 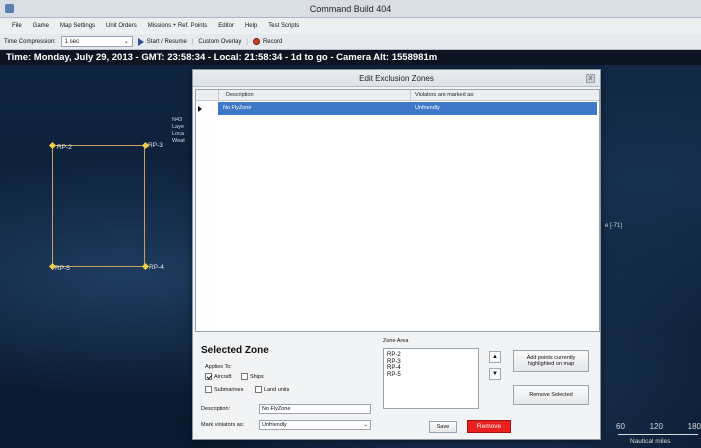 I want to click on close-icon: x, so click(x=590, y=78).